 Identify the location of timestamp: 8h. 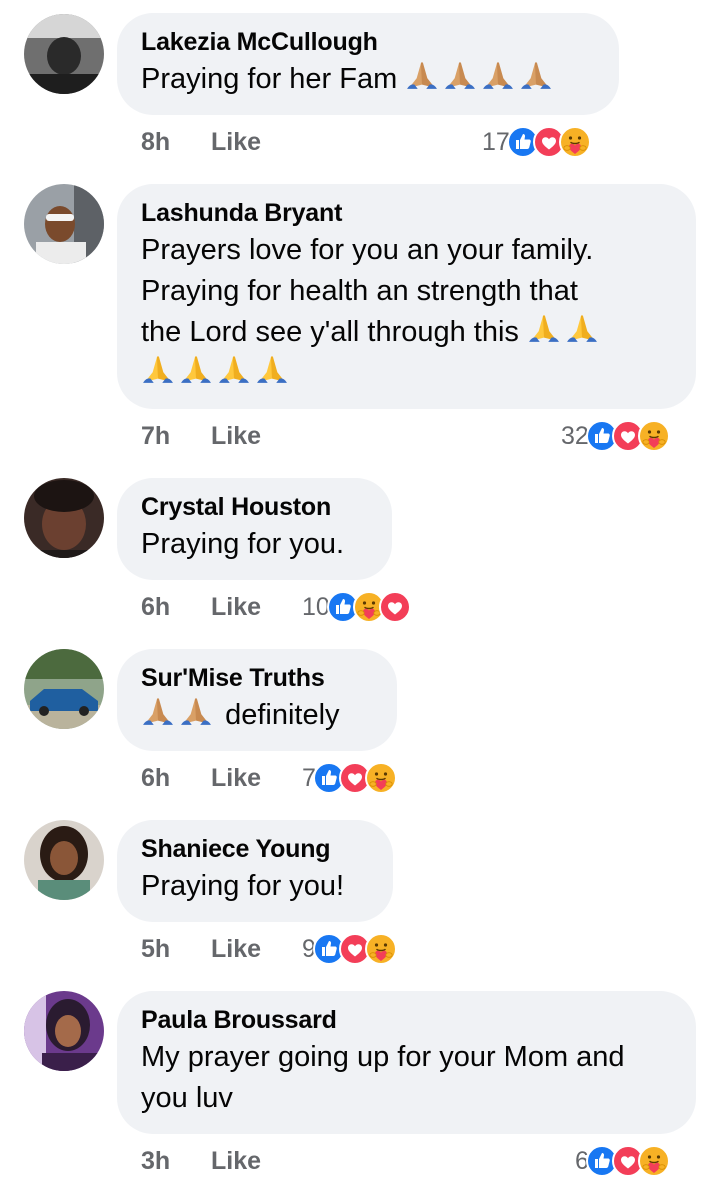
(155, 142).